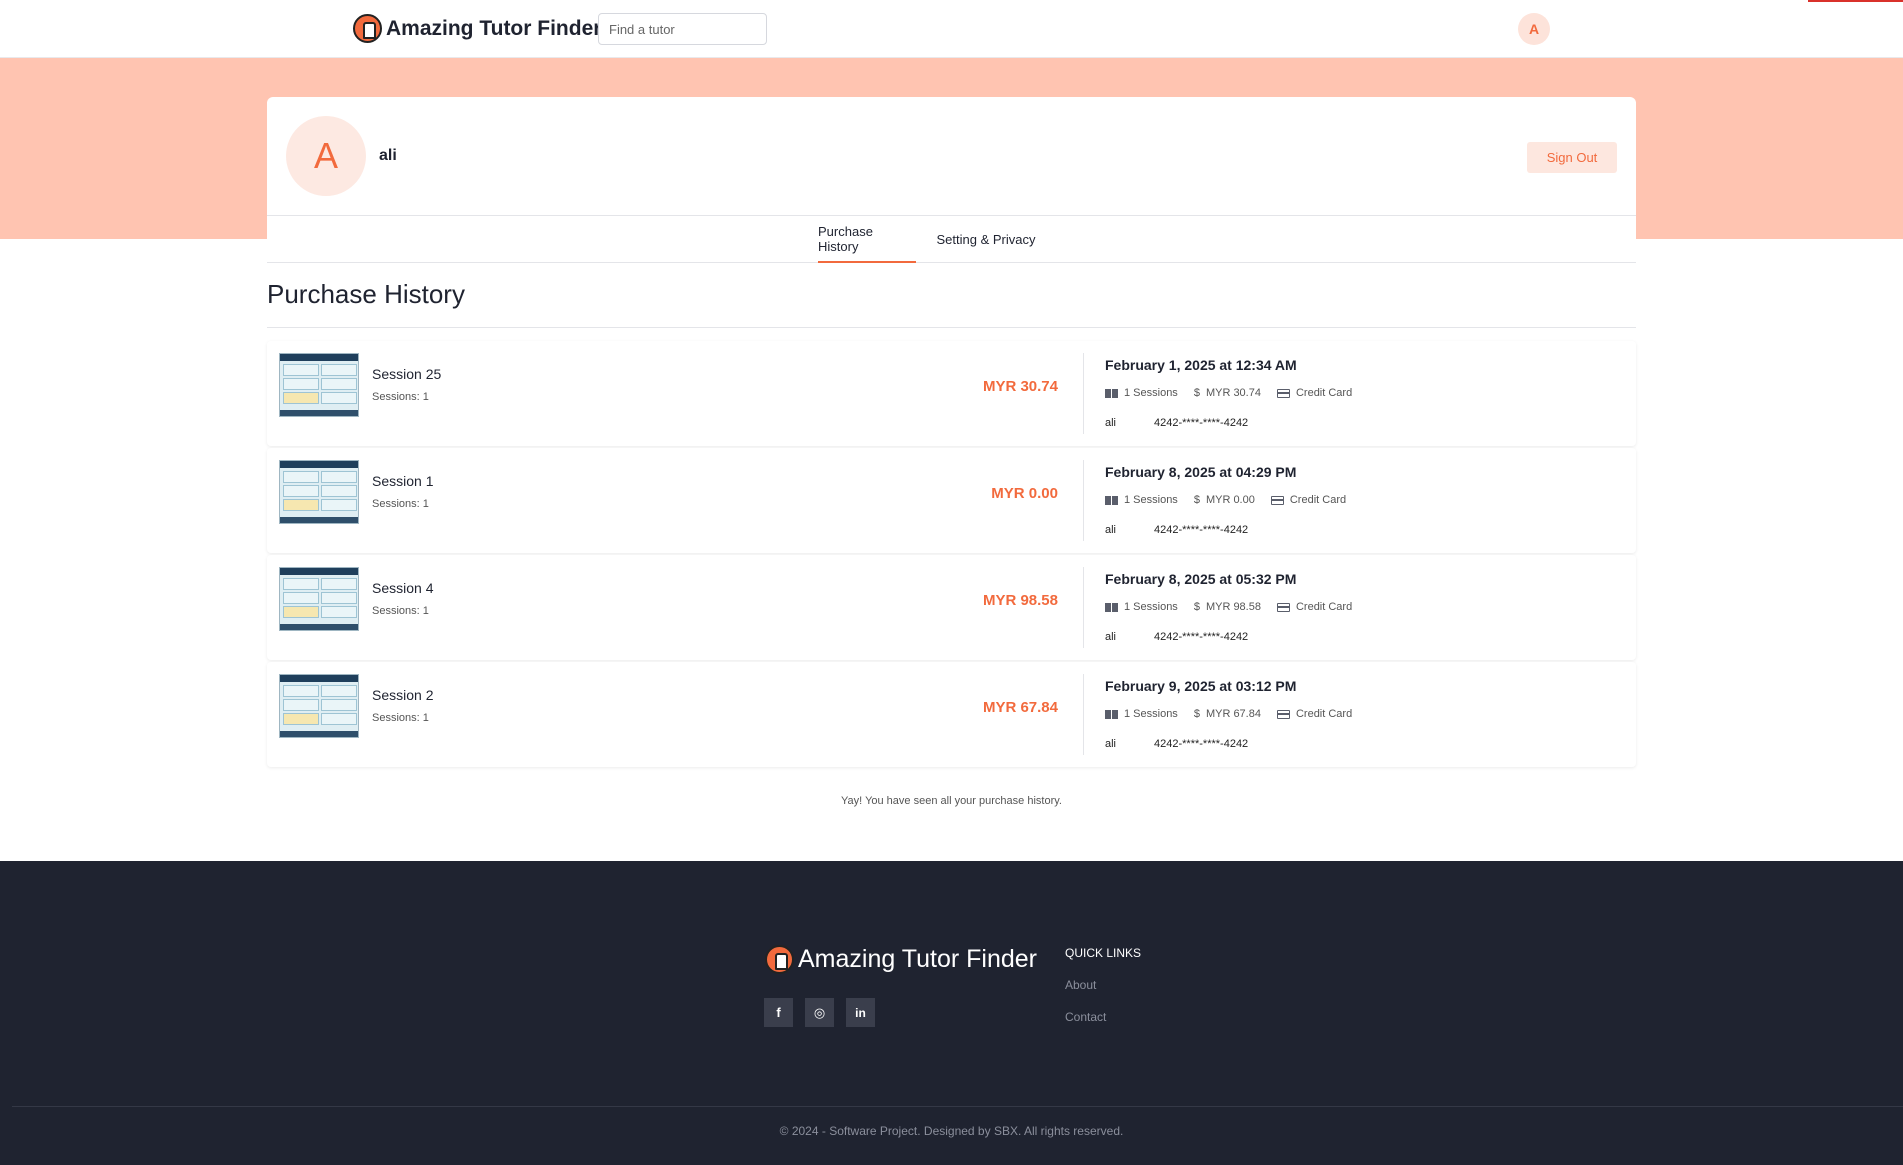 Image resolution: width=1903 pixels, height=1165 pixels. Describe the element at coordinates (326, 156) in the screenshot. I see `profile-avatar: A` at that location.